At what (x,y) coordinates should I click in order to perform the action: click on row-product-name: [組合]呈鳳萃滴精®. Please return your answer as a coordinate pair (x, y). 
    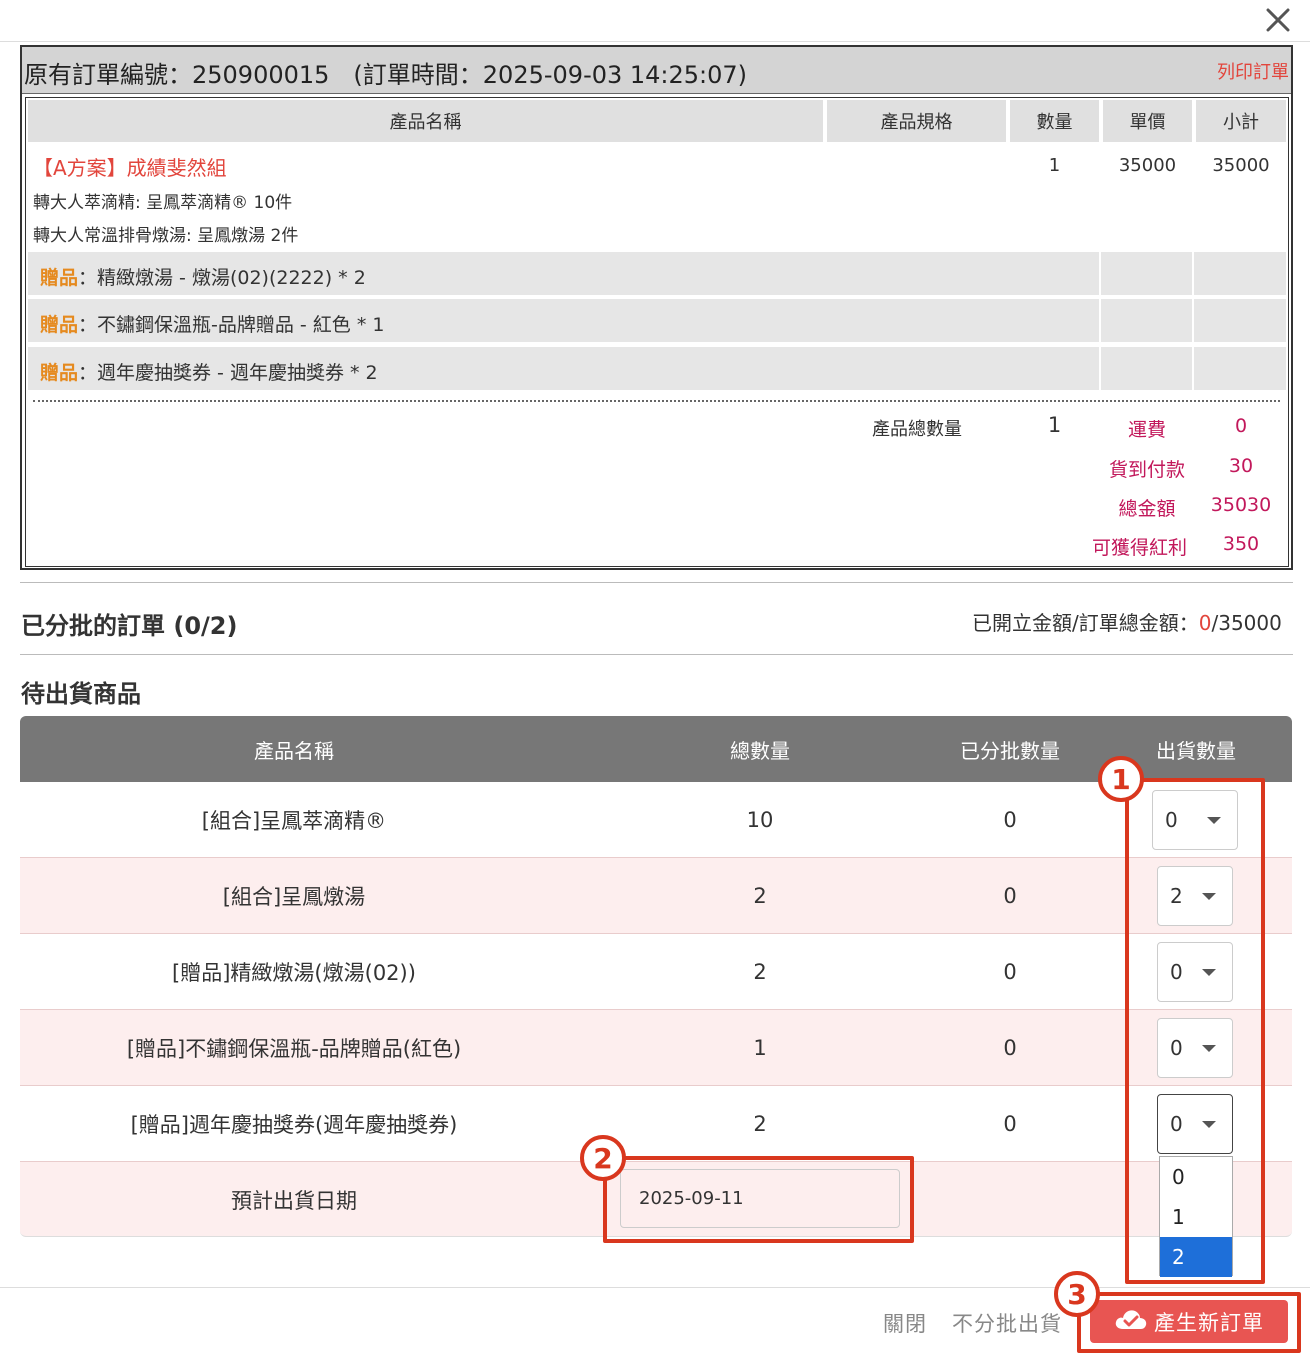
    Looking at the image, I should click on (294, 821).